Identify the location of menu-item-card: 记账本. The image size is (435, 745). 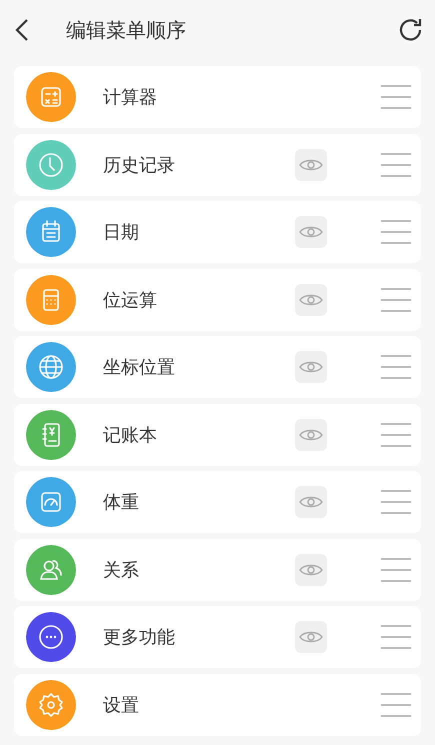
(217, 435).